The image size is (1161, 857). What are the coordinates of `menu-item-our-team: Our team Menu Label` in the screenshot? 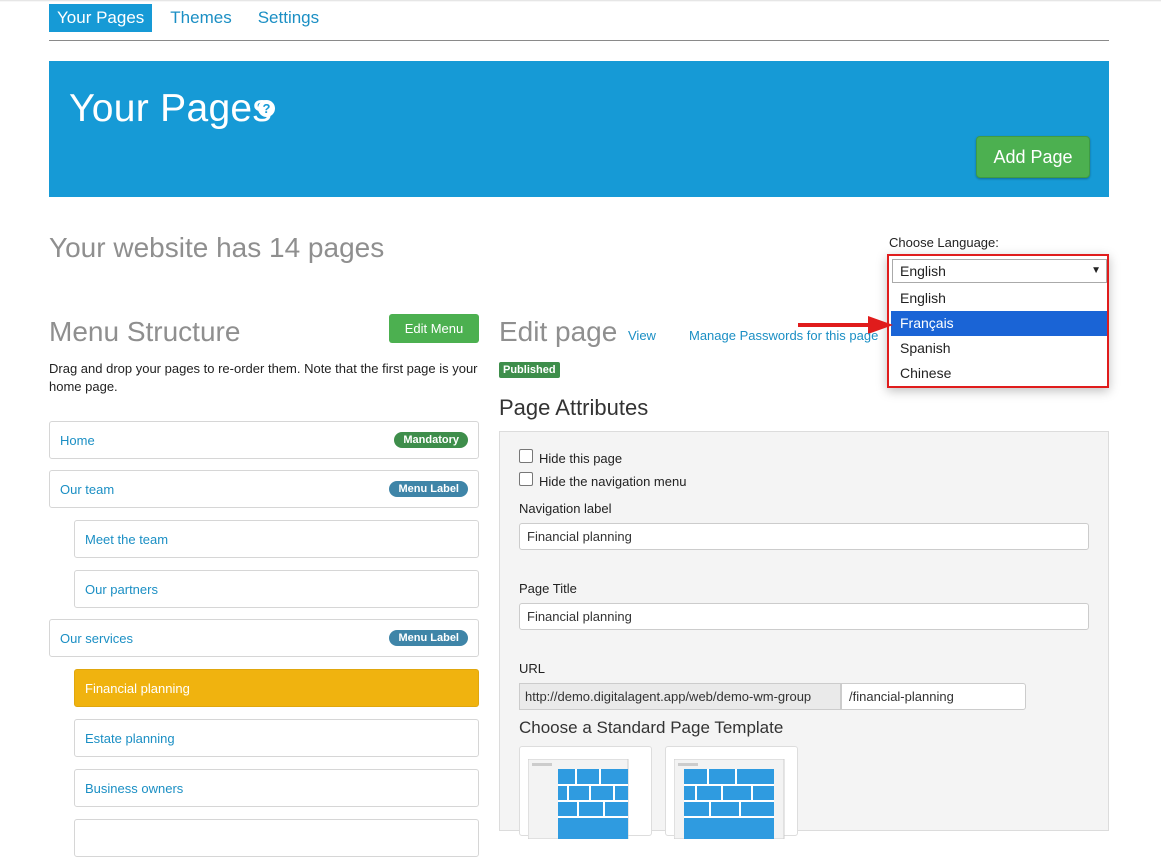 It's located at (264, 489).